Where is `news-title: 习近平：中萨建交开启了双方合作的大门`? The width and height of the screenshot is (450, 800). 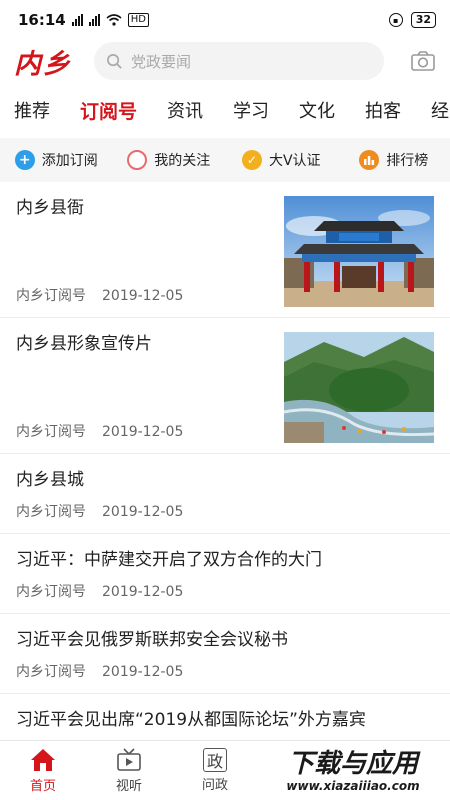 news-title: 习近平：中萨建交开启了双方合作的大门 is located at coordinates (169, 560).